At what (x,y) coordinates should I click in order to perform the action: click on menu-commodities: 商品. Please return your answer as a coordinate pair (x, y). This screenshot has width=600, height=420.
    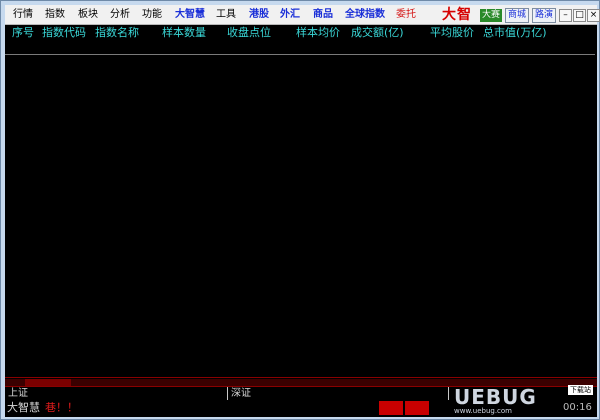
    Looking at the image, I should click on (323, 14).